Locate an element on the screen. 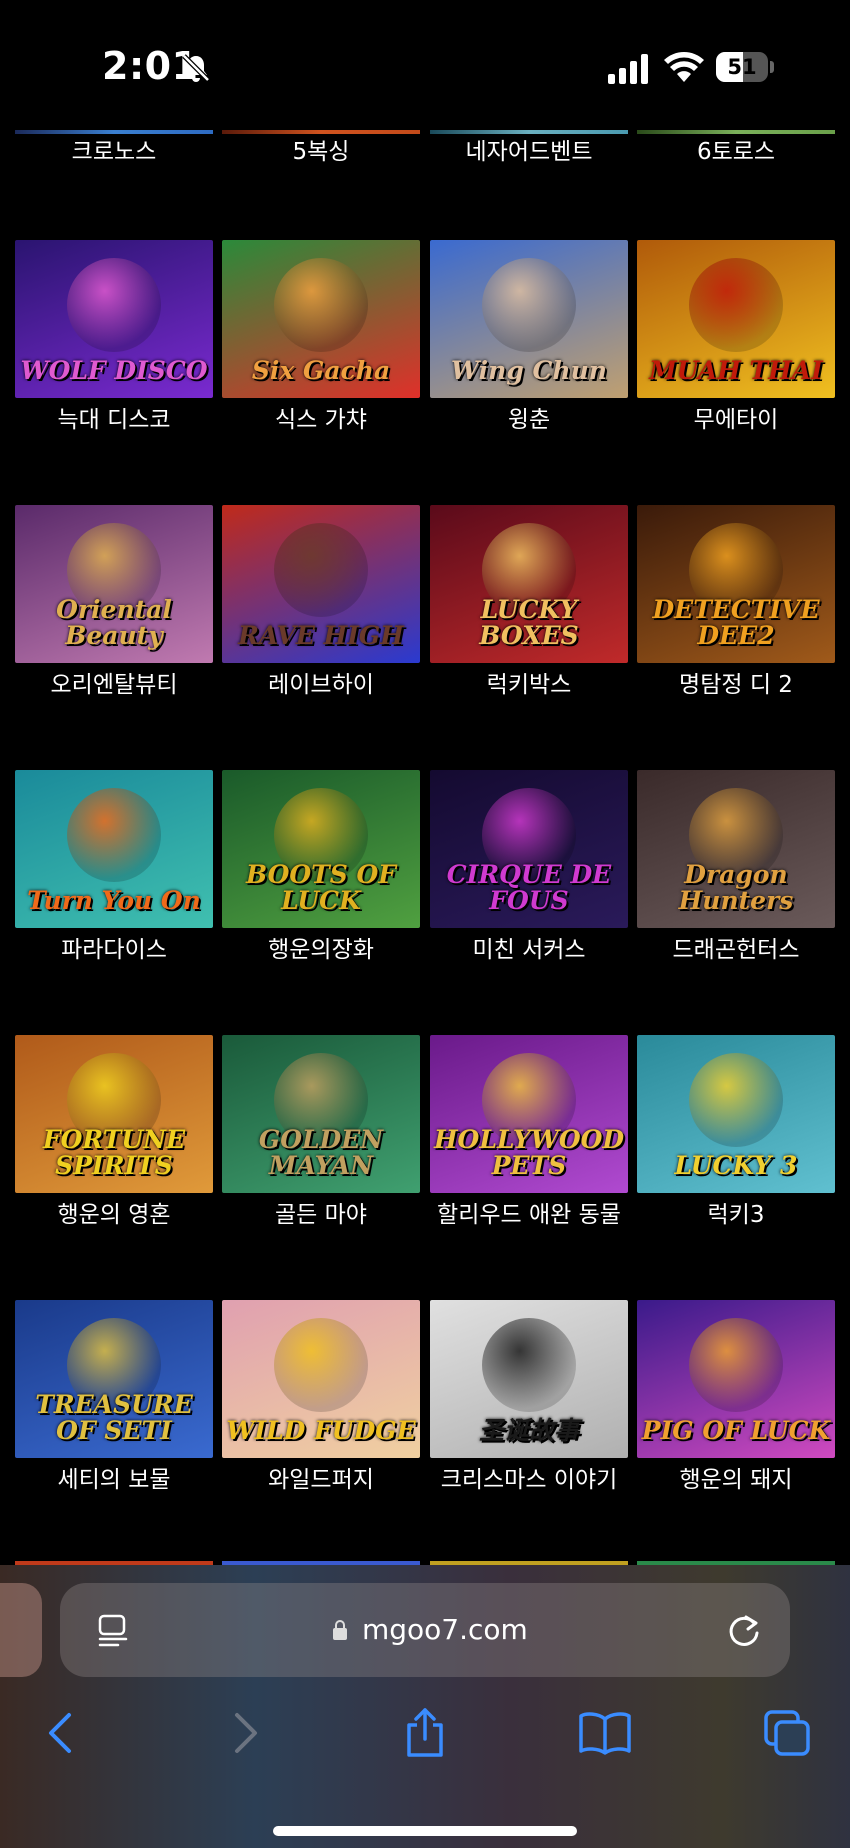  game-thumbnail: WILD FUDGE is located at coordinates (321, 1379).